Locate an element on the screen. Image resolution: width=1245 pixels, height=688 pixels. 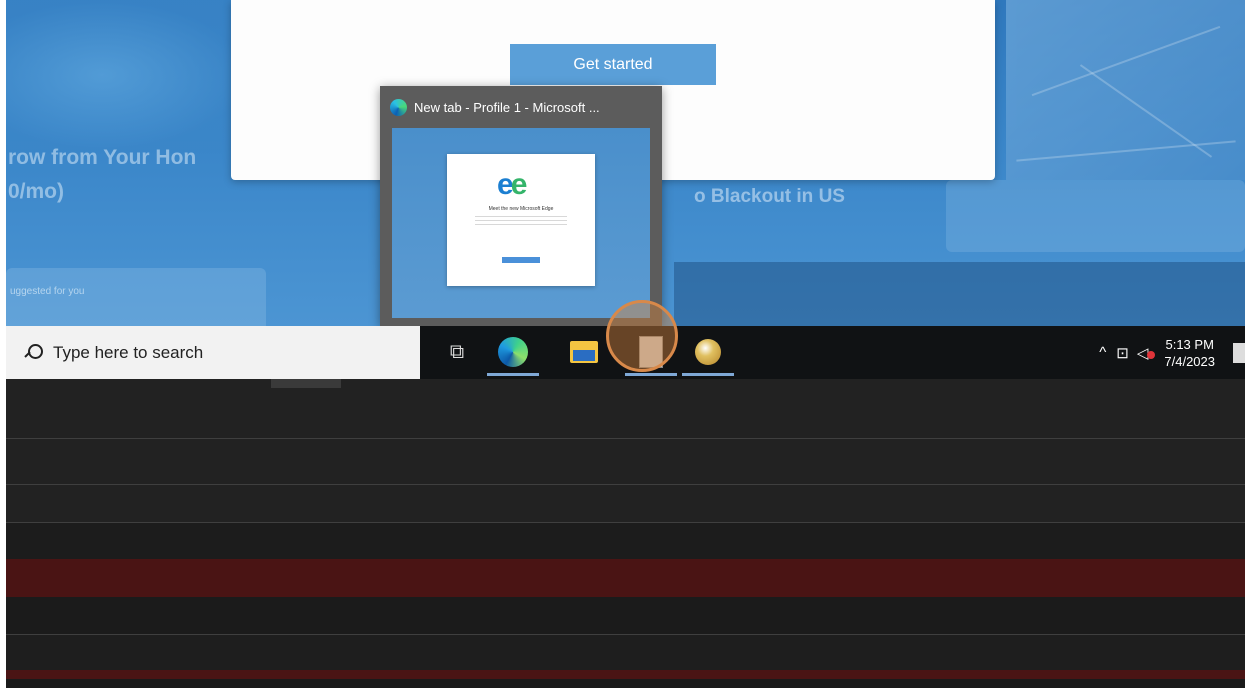
task-view-icon: ⧉ is located at coordinates (457, 352).